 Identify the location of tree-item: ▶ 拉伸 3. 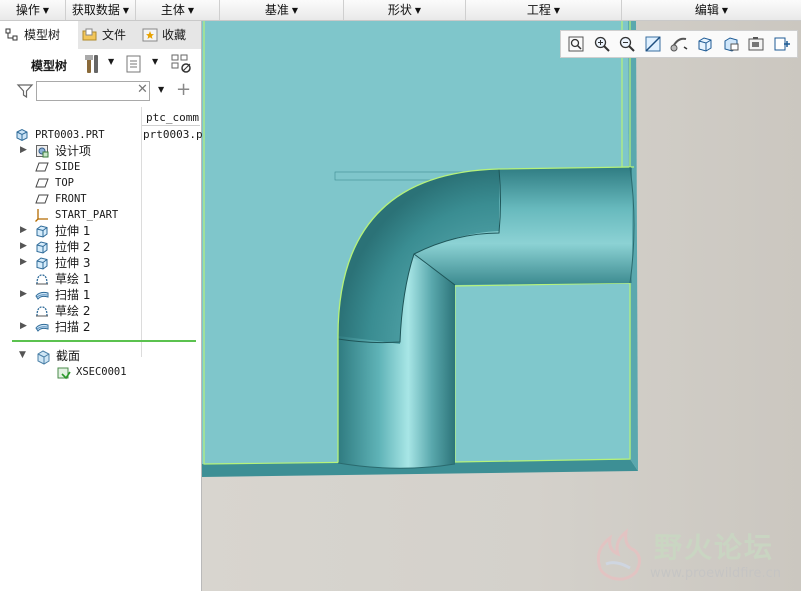
(70, 263).